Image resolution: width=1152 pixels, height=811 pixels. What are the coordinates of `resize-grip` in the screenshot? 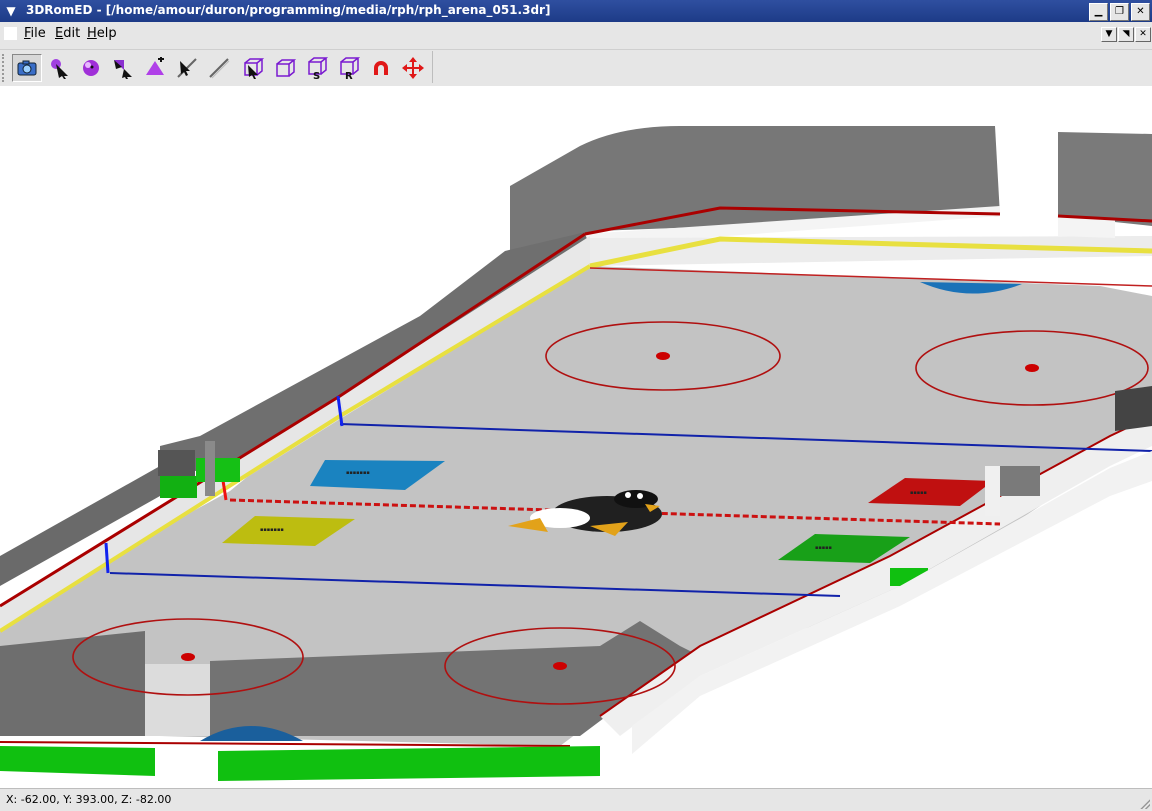 It's located at (1144, 803).